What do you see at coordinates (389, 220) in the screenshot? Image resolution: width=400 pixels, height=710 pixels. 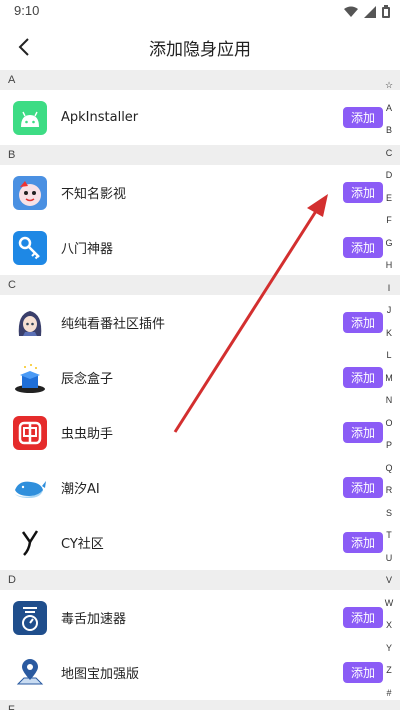 I see `index-letter: F` at bounding box center [389, 220].